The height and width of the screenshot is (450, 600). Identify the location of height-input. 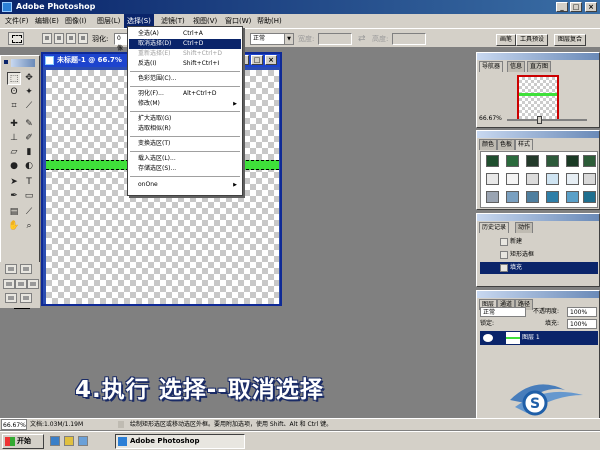
(409, 39).